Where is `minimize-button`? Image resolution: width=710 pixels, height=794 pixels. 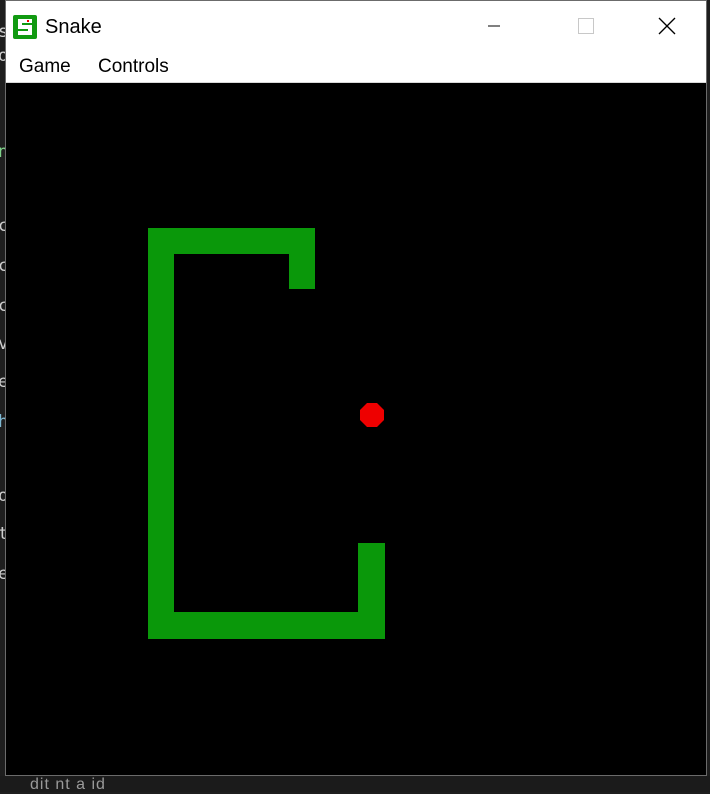
minimize-button is located at coordinates (494, 25).